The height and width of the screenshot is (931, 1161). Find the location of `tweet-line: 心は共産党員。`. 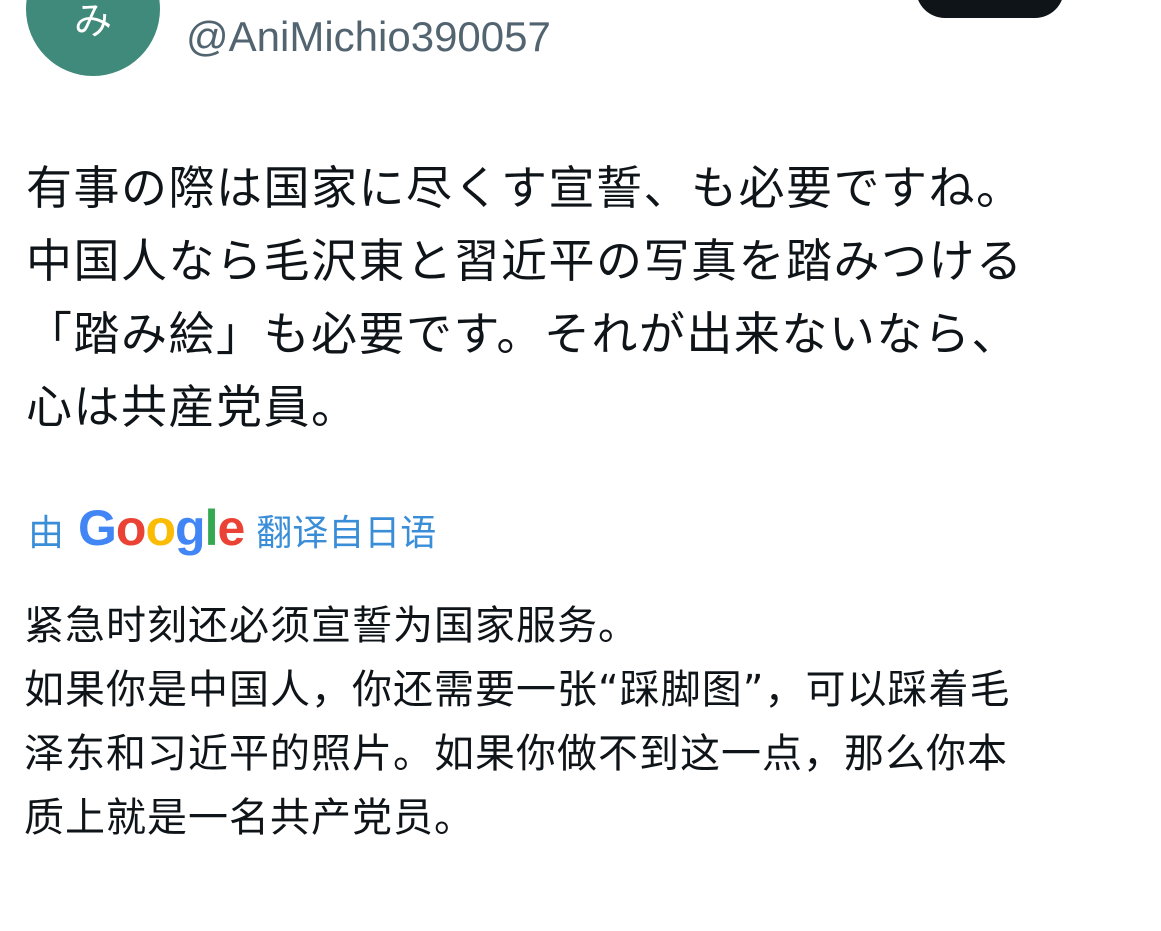

tweet-line: 心は共産党員。 is located at coordinates (192, 407).